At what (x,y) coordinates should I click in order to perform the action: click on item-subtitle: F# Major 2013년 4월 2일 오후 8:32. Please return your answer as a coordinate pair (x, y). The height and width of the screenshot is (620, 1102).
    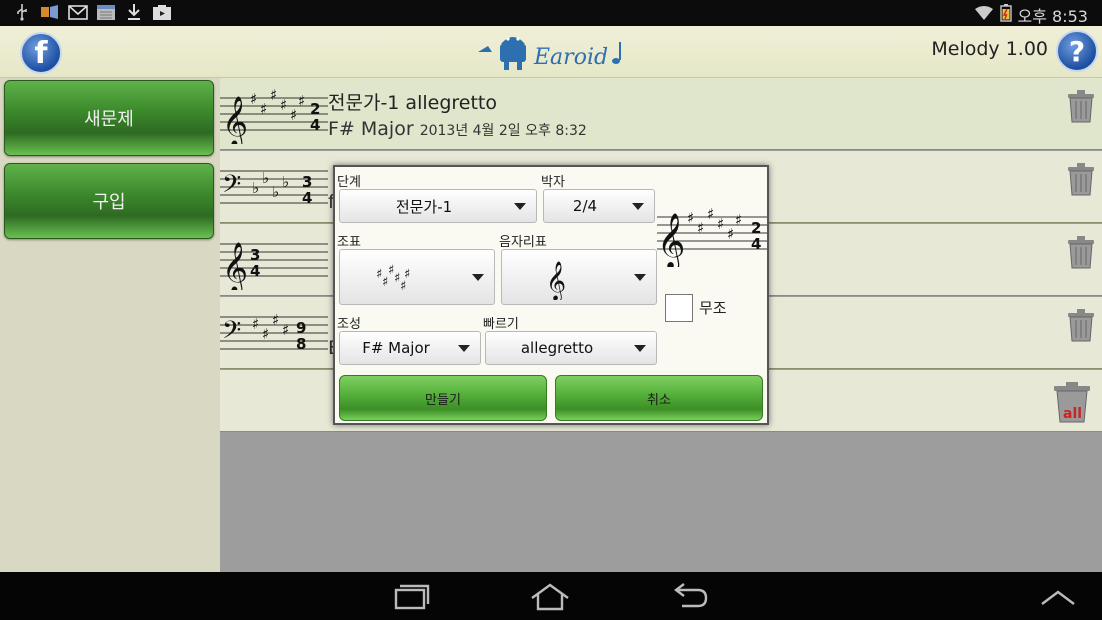
    Looking at the image, I should click on (457, 129).